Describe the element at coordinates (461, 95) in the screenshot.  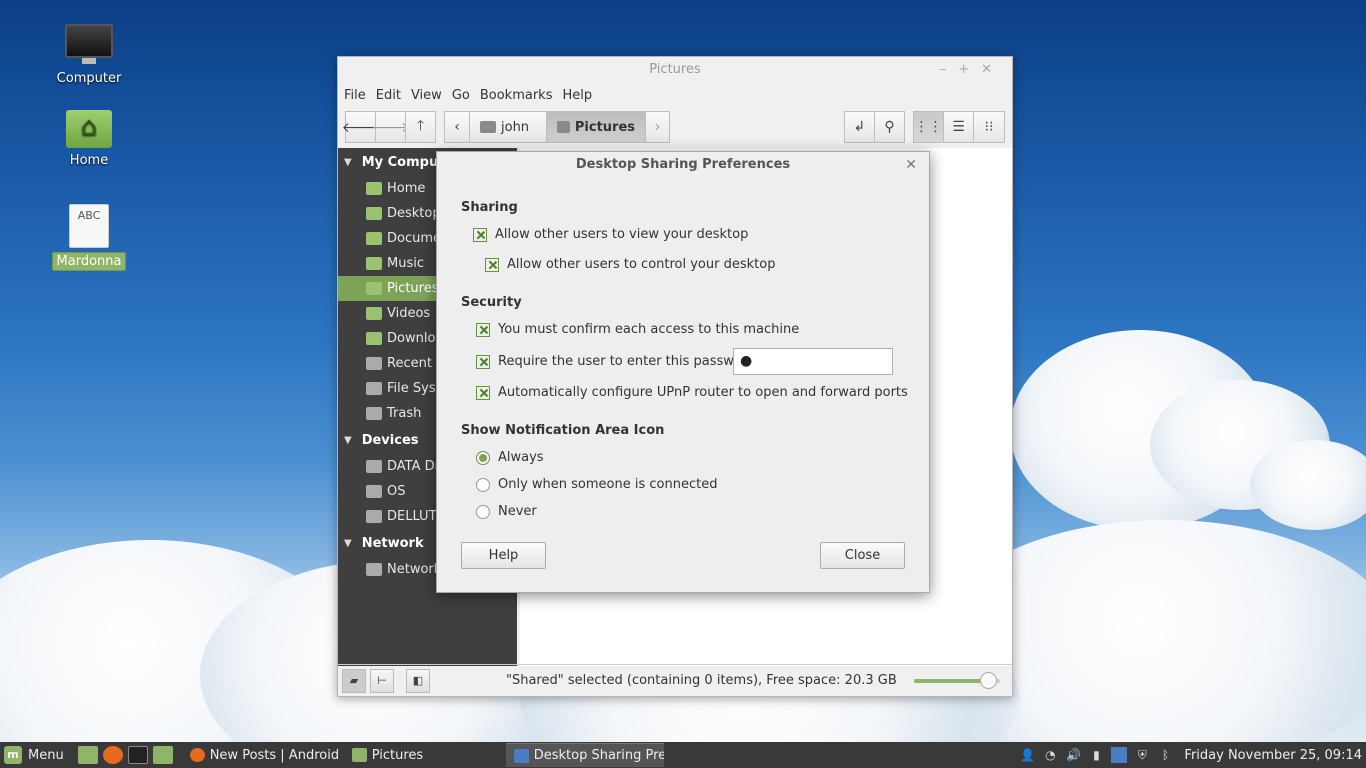
I see `menu-go: Go` at that location.